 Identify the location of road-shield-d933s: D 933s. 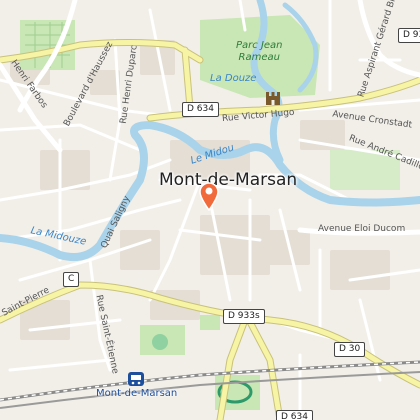
(244, 316).